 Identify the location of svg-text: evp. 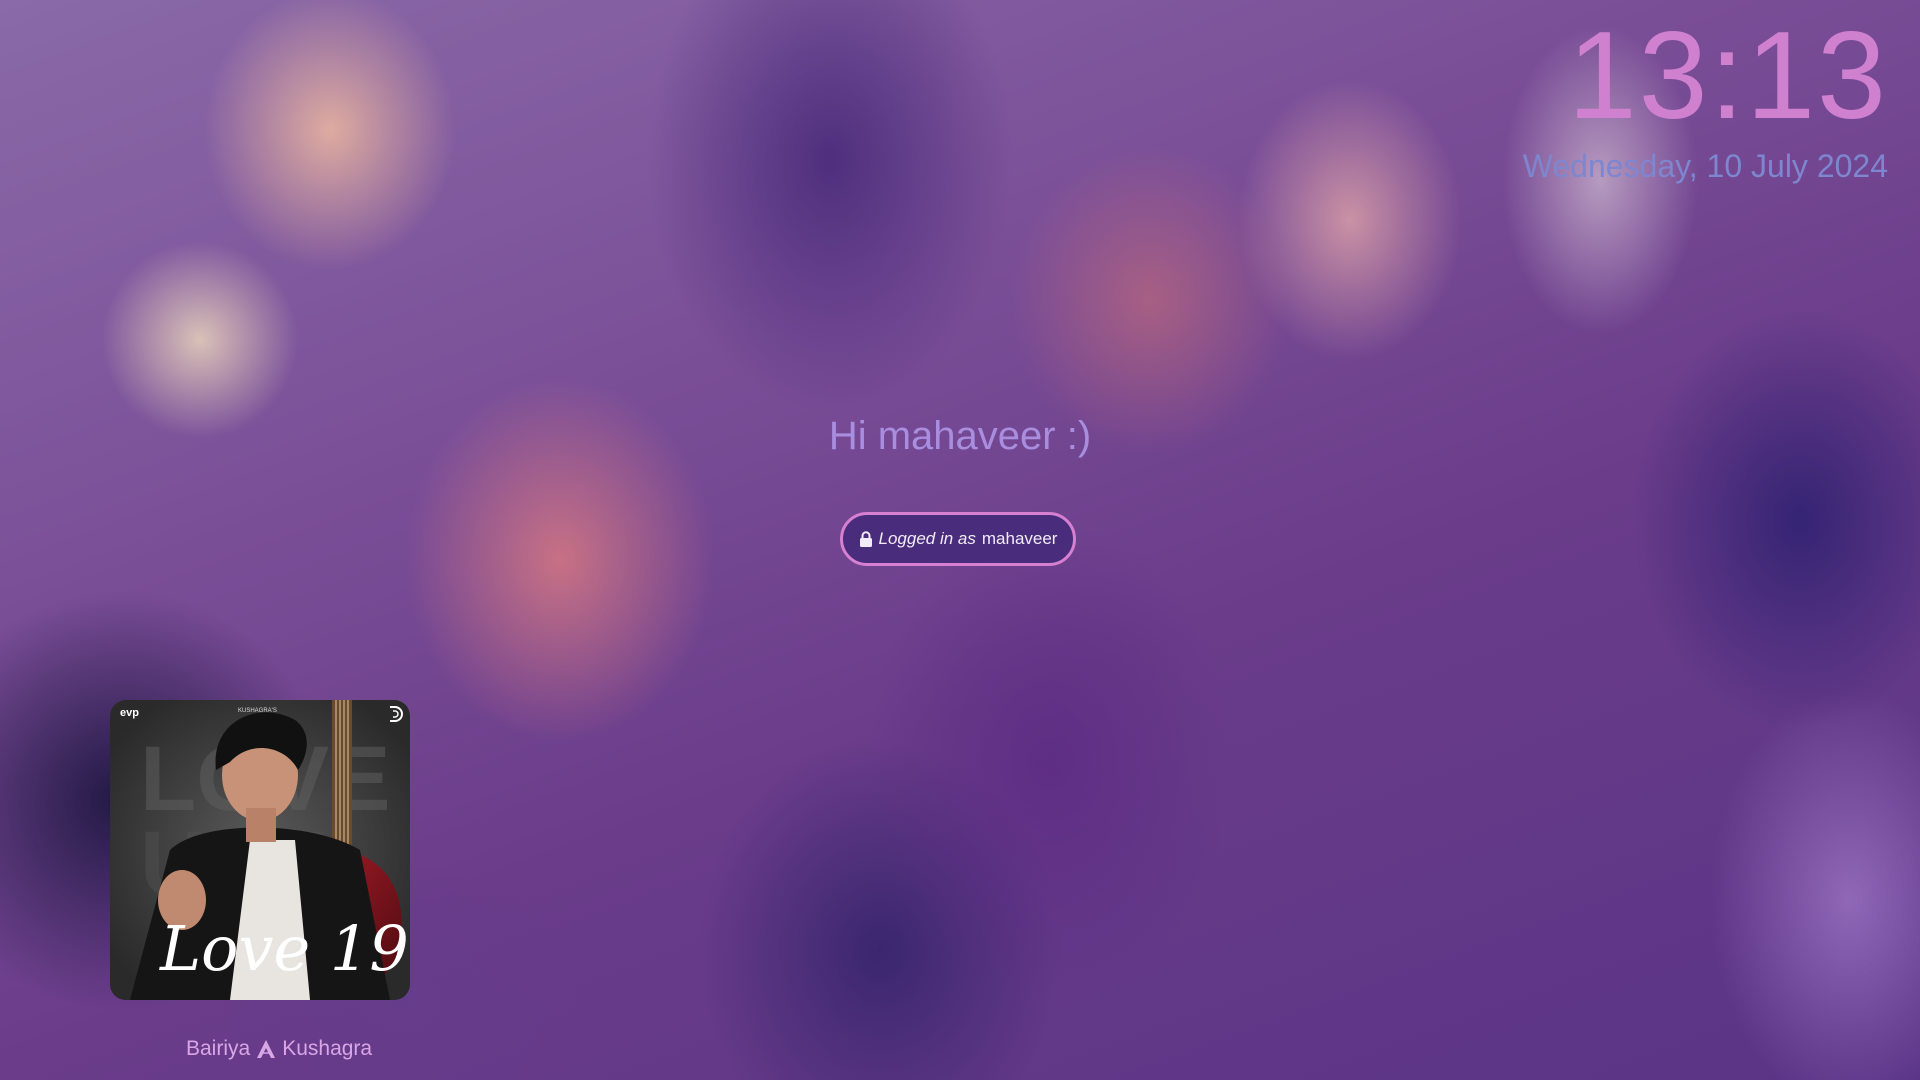
(129, 713).